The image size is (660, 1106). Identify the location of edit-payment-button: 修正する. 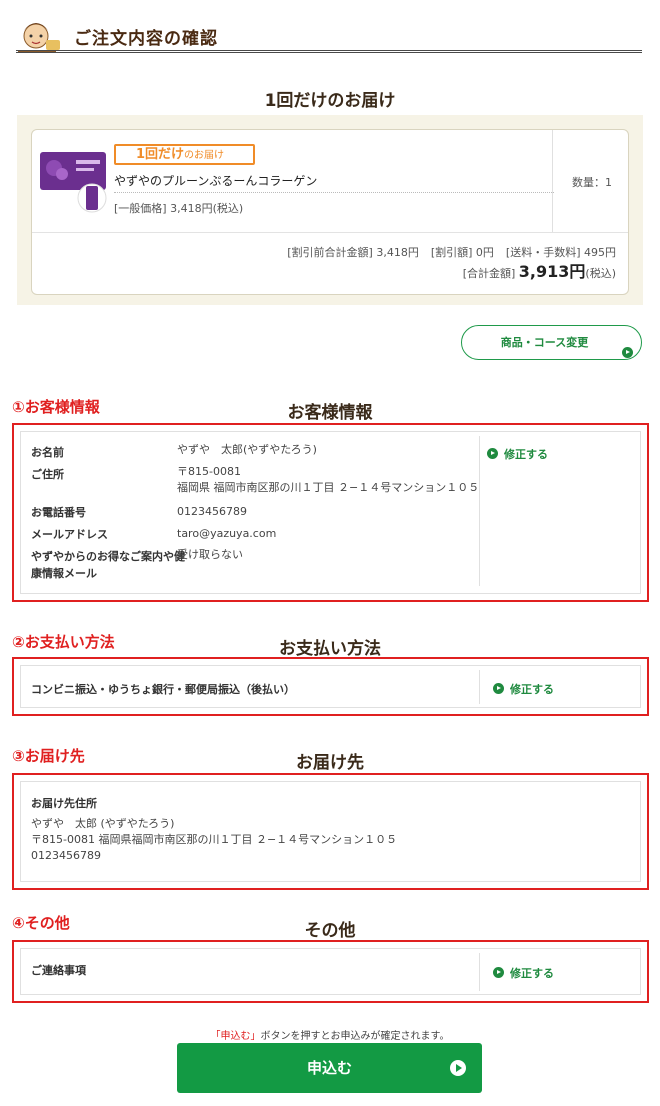
(523, 689).